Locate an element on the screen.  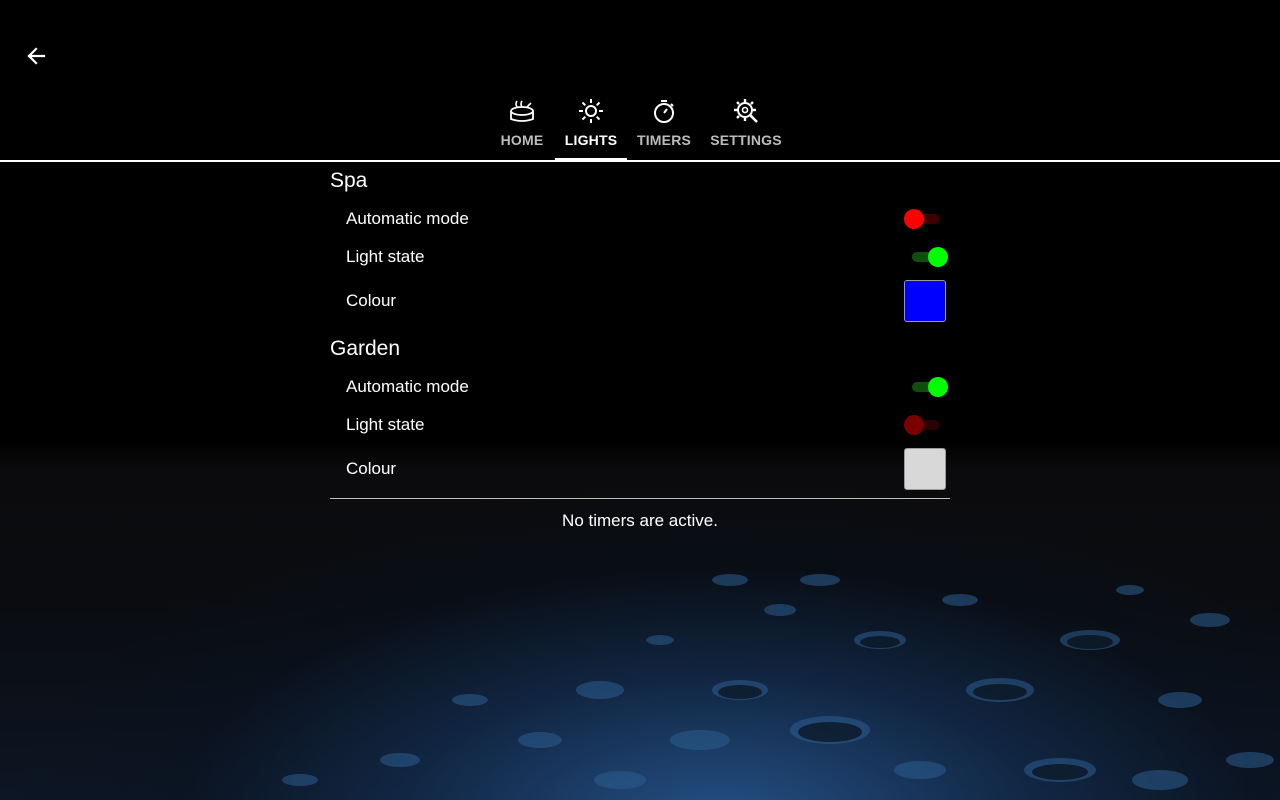
tab-home: HOME is located at coordinates (522, 125).